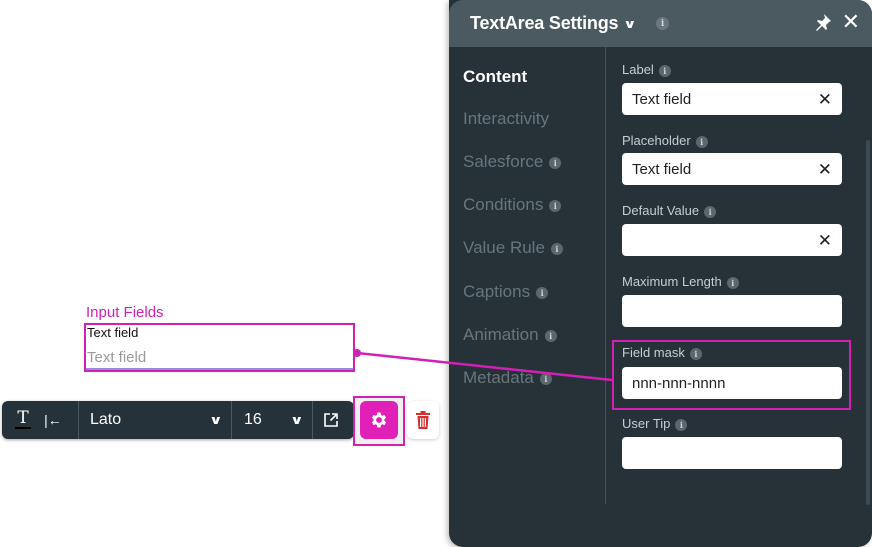 Image resolution: width=872 pixels, height=547 pixels. I want to click on max-length-input, so click(732, 311).